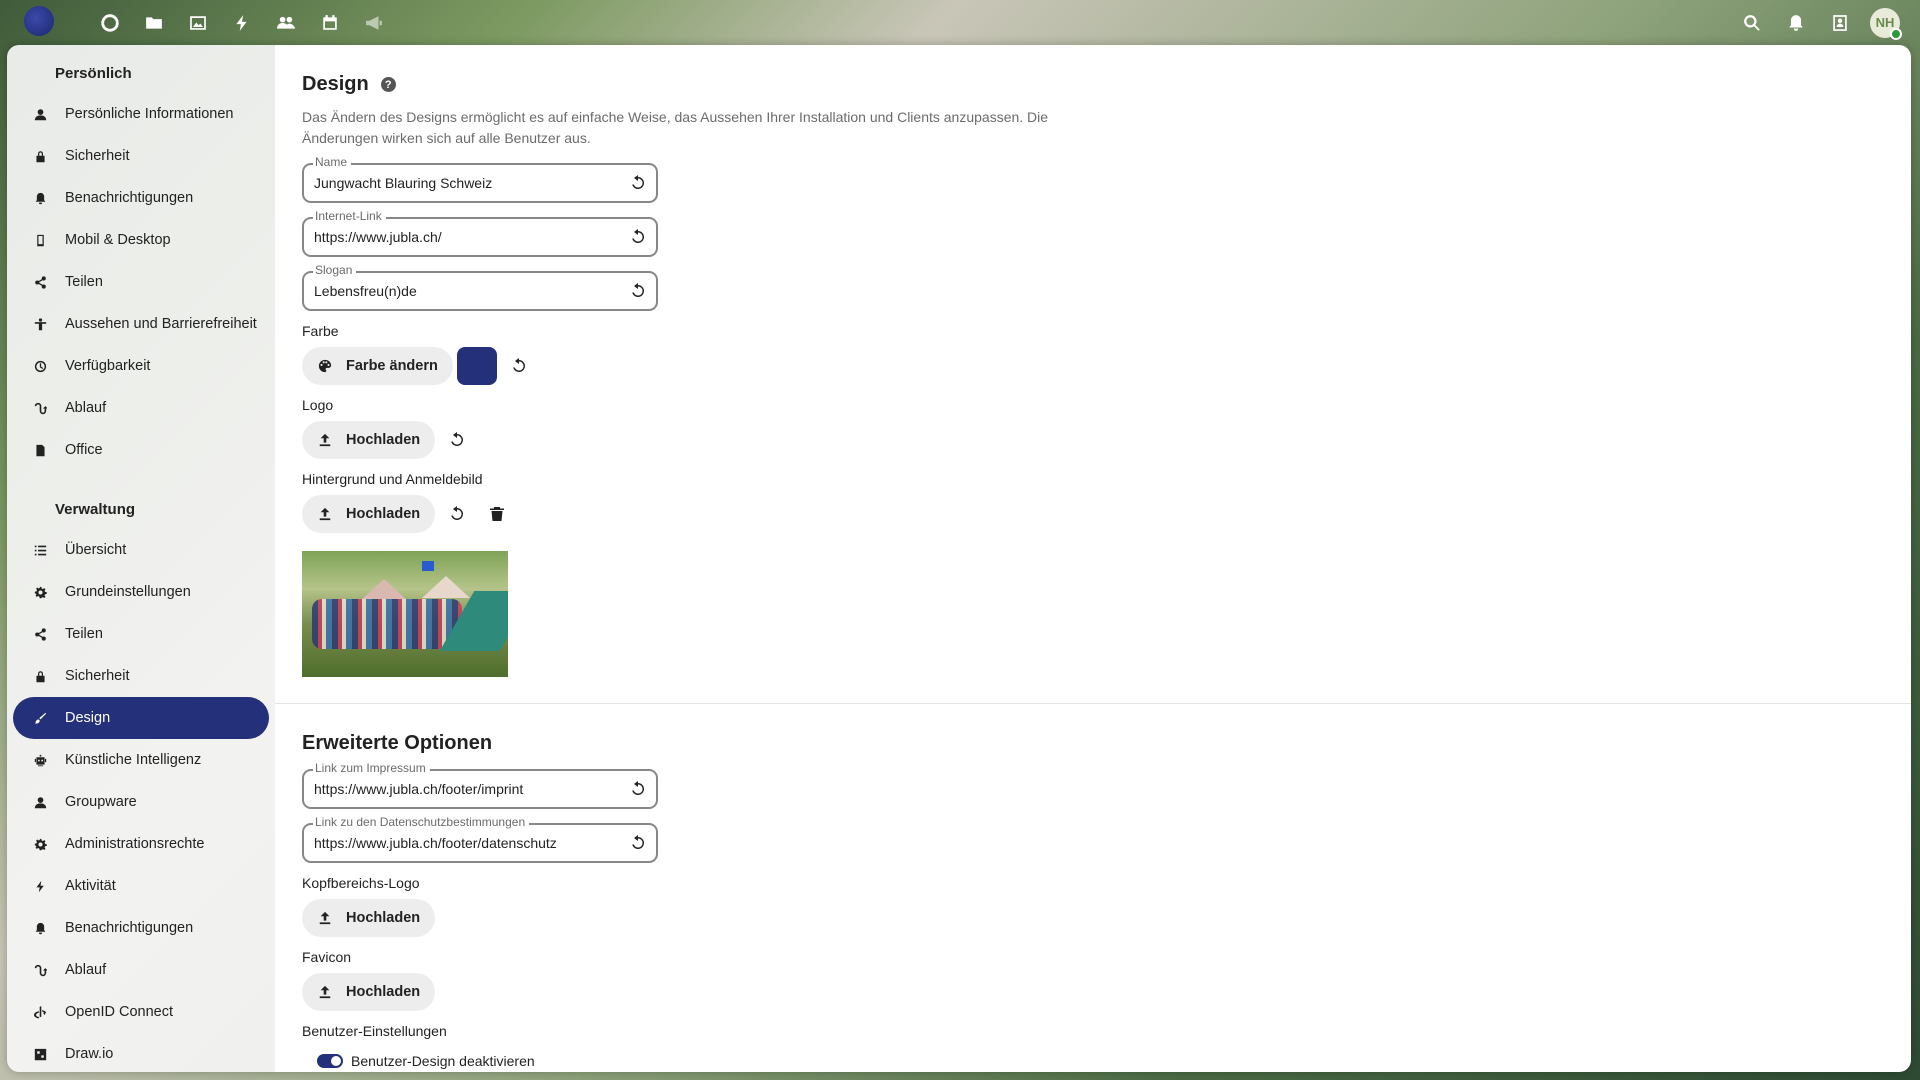 Image resolution: width=1920 pixels, height=1080 pixels. Describe the element at coordinates (1114, 1061) in the screenshot. I see `disable-user-theme-row: Benutzer-Design deaktivieren` at that location.